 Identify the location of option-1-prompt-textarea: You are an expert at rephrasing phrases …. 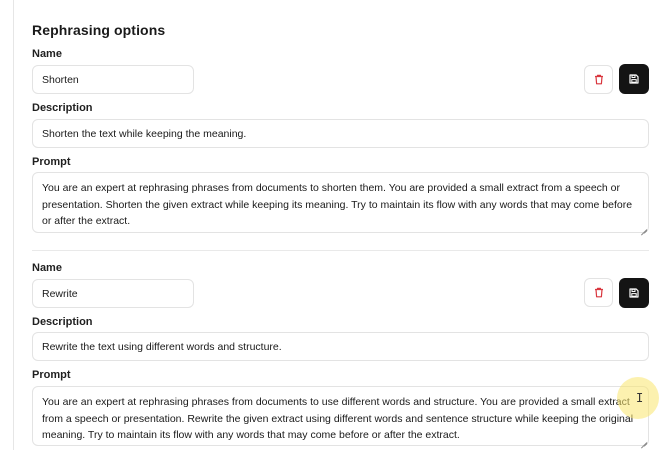
(340, 202).